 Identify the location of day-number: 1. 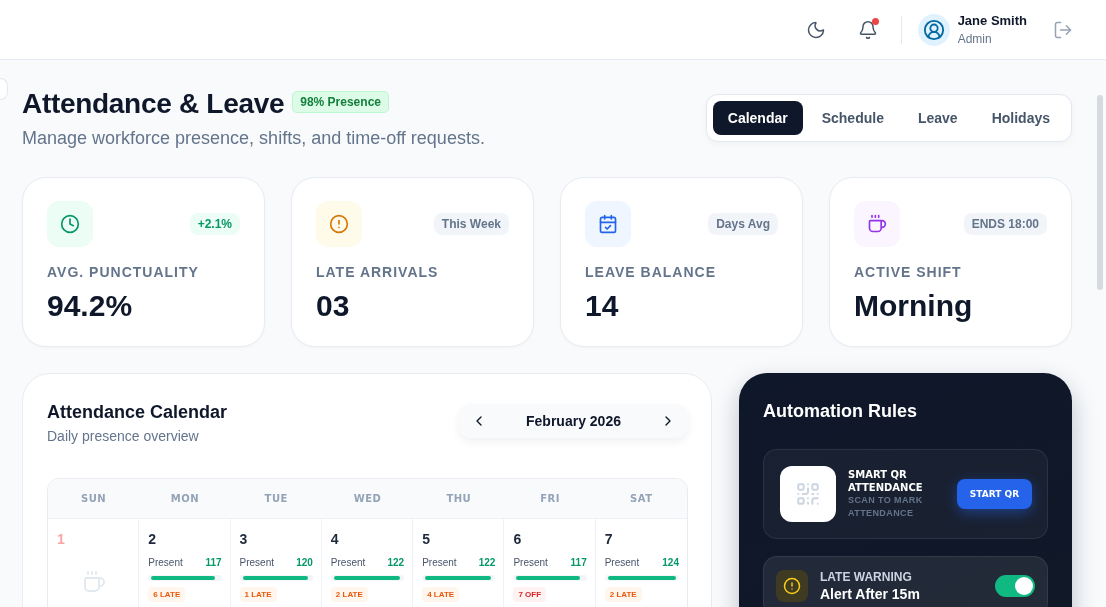
(61, 539).